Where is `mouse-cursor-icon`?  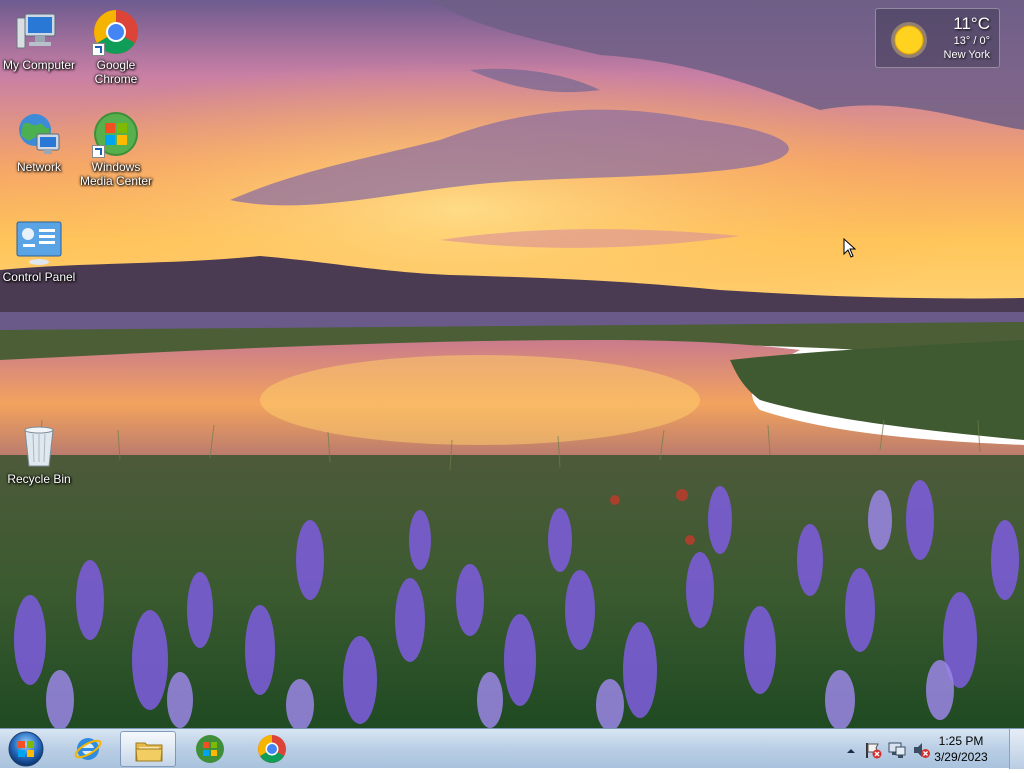
mouse-cursor-icon is located at coordinates (850, 250).